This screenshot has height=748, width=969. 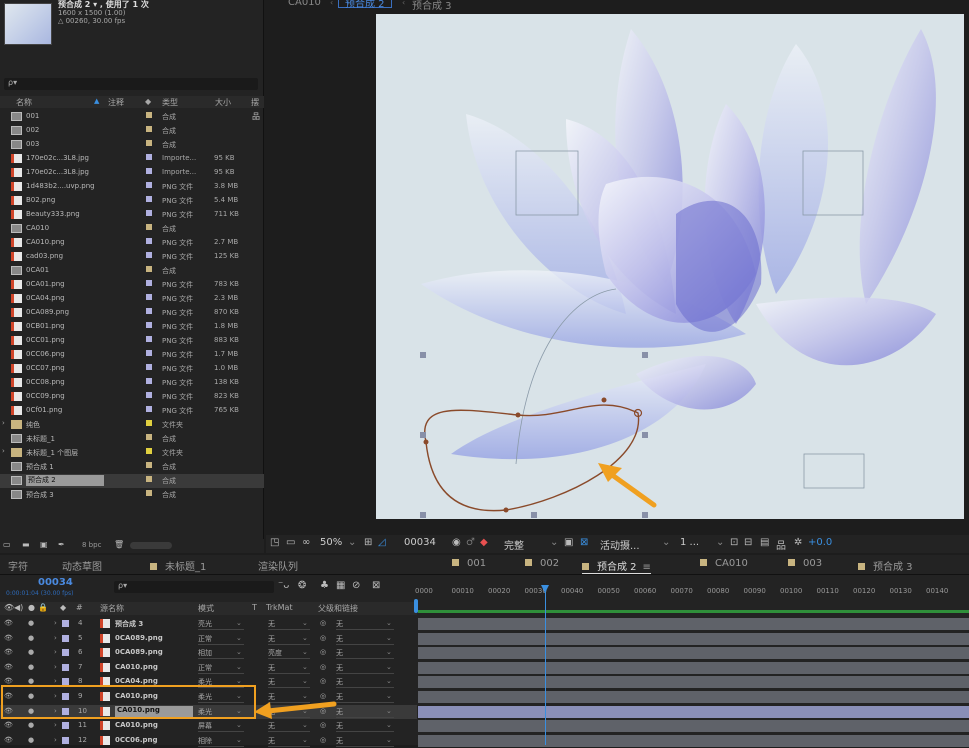 I want to click on layer-row: 👁 ● › 6 0CA089.png 相加 ⌄ 亮度 ⌄ ◎ 无 ⌄, so click(x=208, y=653).